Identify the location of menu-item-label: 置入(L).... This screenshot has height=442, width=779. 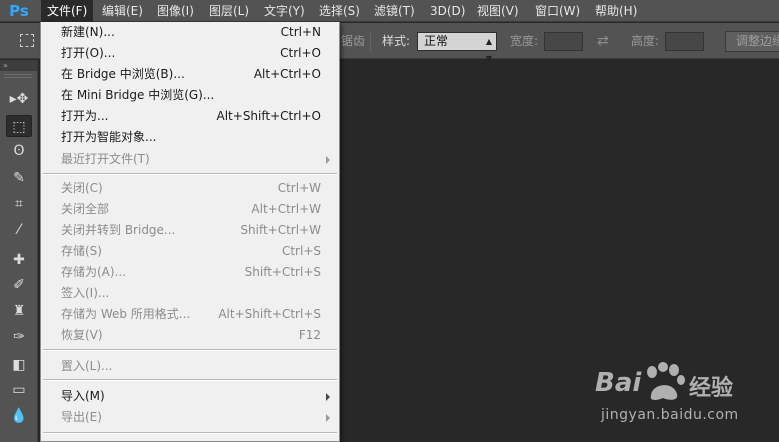
(87, 366).